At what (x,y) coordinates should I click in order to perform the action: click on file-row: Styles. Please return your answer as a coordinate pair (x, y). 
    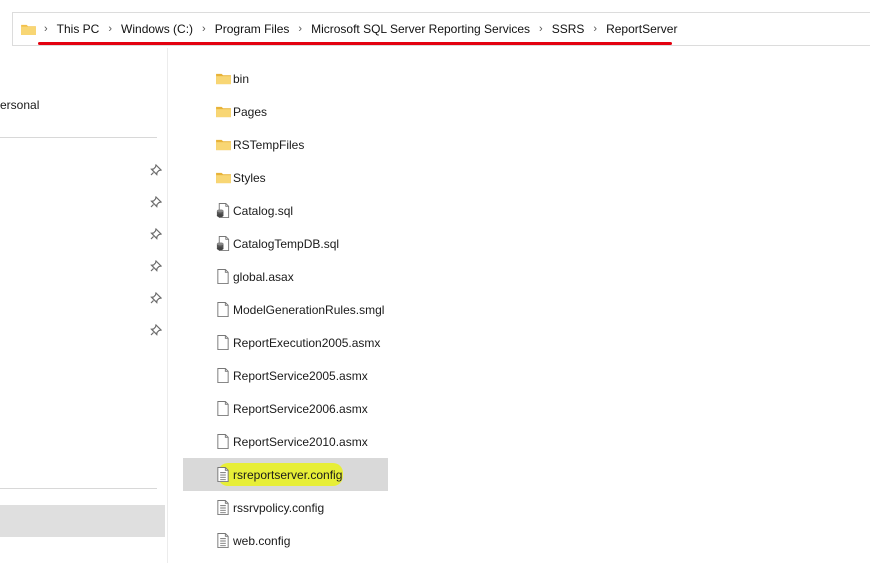
    Looking at the image, I should click on (285, 177).